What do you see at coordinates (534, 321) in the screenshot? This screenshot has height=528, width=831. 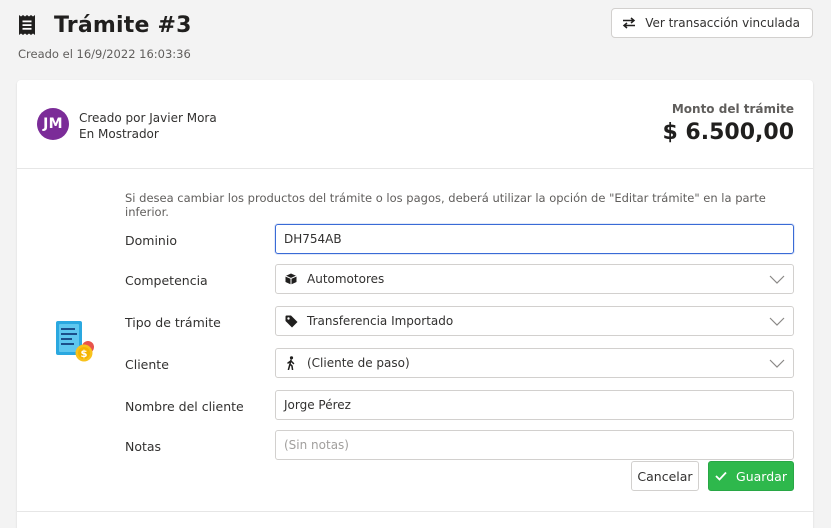 I see `tipo-tramite-select: Transferencia Importado` at bounding box center [534, 321].